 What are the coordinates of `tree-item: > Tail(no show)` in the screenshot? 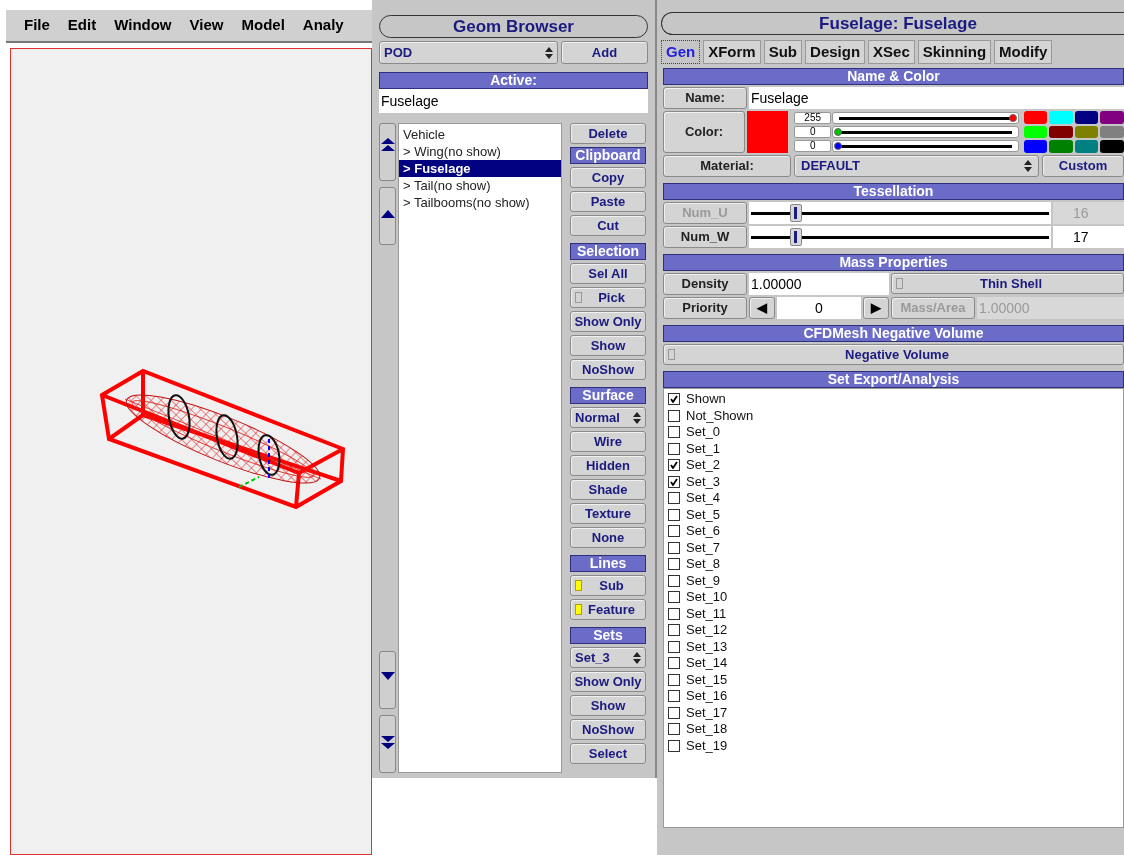 It's located at (480, 185).